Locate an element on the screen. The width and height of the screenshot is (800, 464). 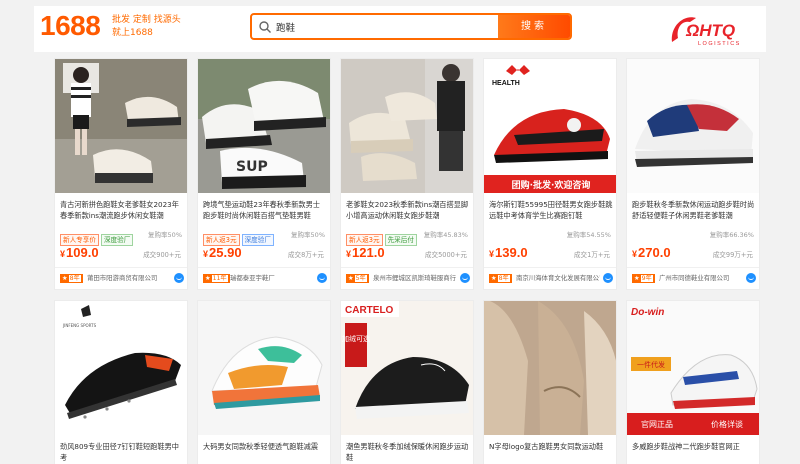
repurchase-rate: 复购率66.36% is located at coordinates (731, 235).